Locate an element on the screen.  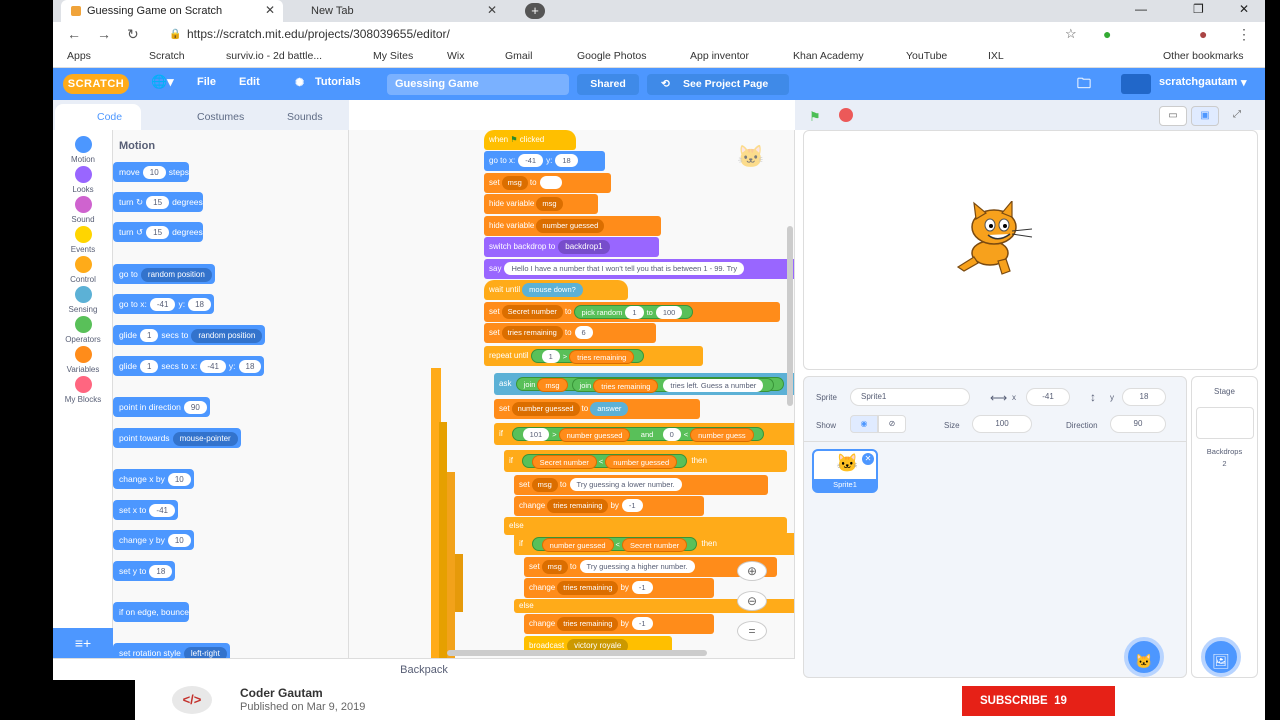
block-hide-variable-msg: hide variable msg is located at coordinates (541, 204).